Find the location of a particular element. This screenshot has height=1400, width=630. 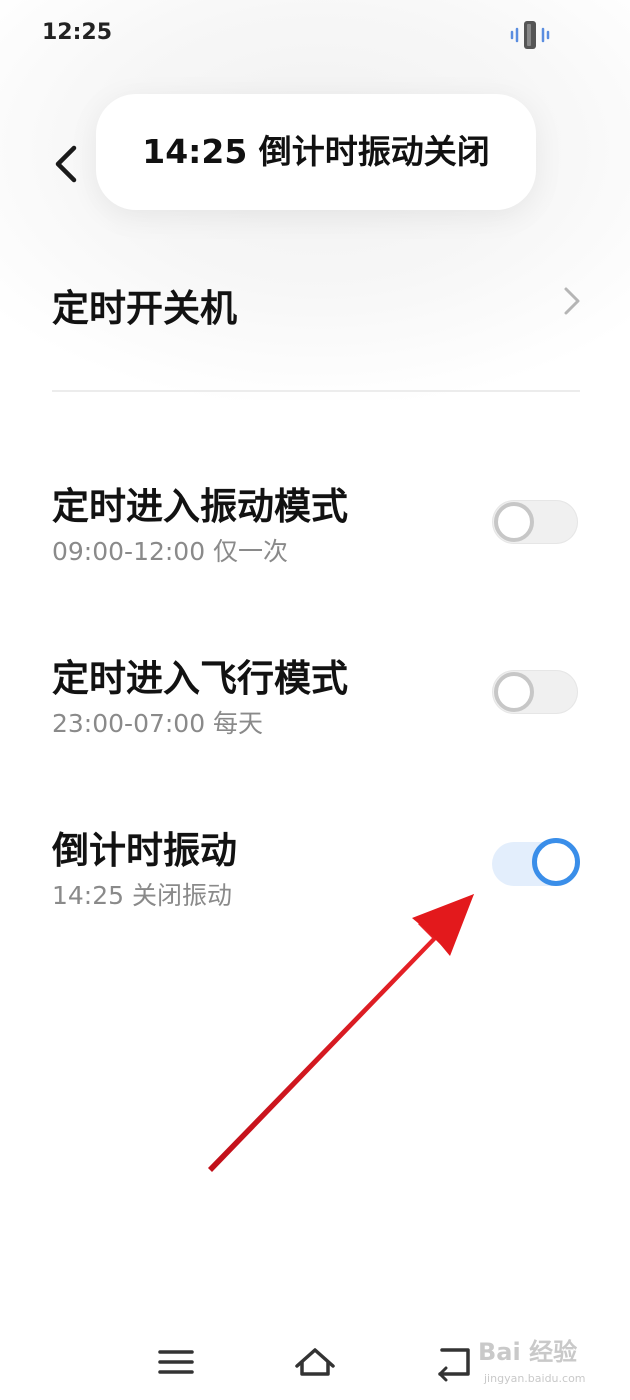

red-arrow-annotation is located at coordinates (341, 1033).